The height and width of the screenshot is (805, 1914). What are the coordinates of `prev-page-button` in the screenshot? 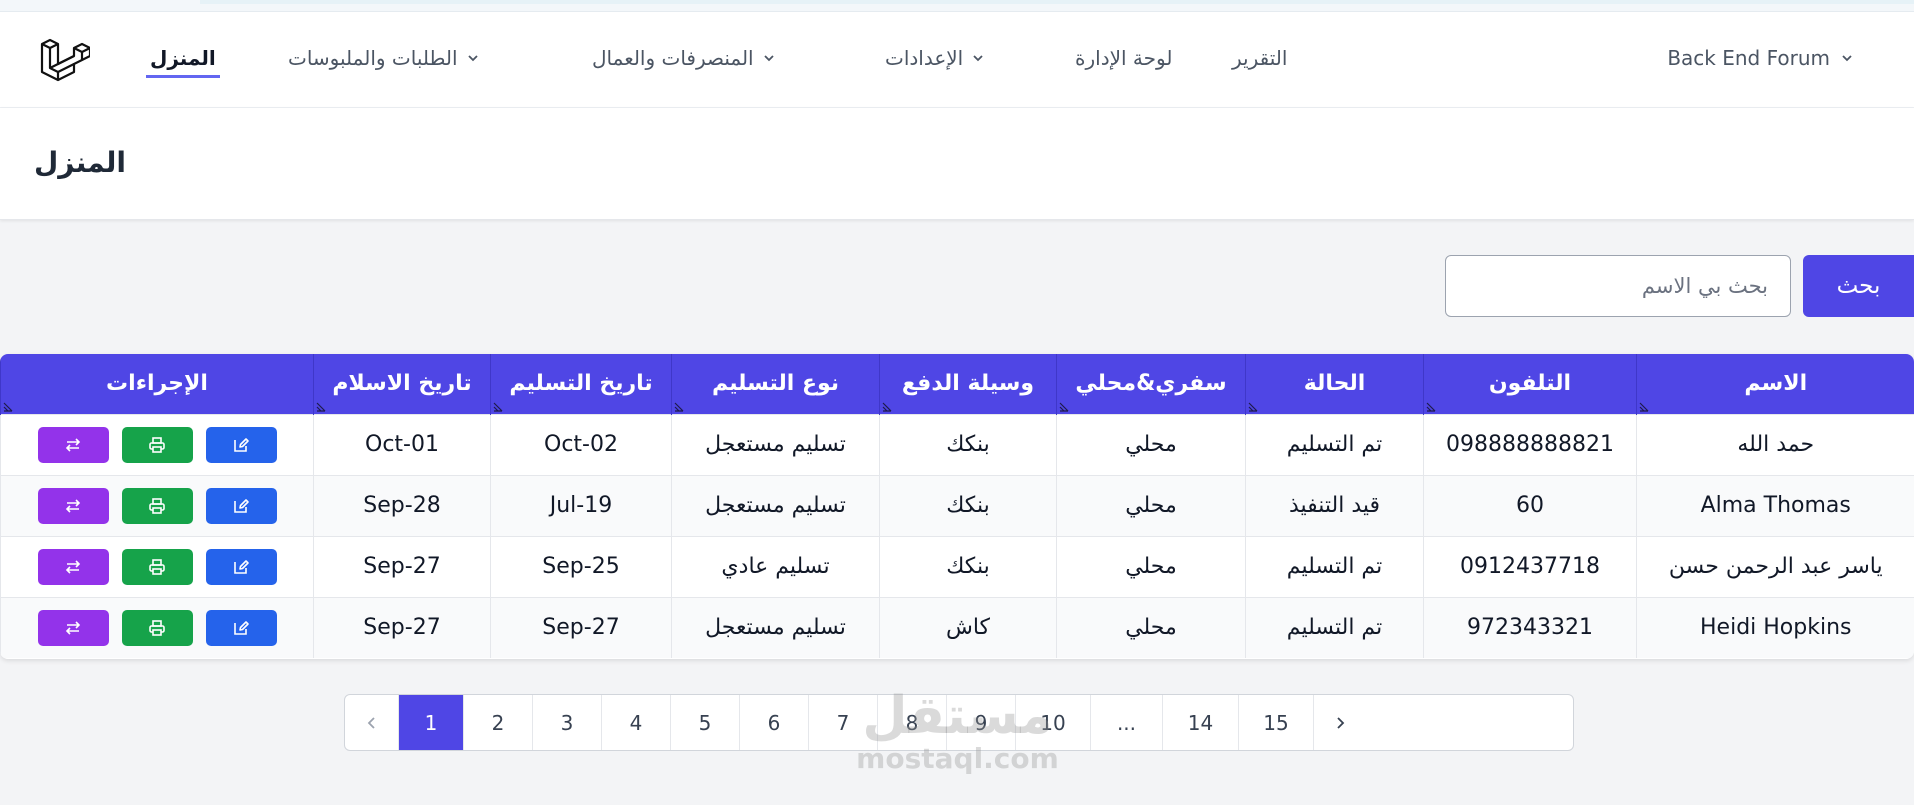 It's located at (372, 722).